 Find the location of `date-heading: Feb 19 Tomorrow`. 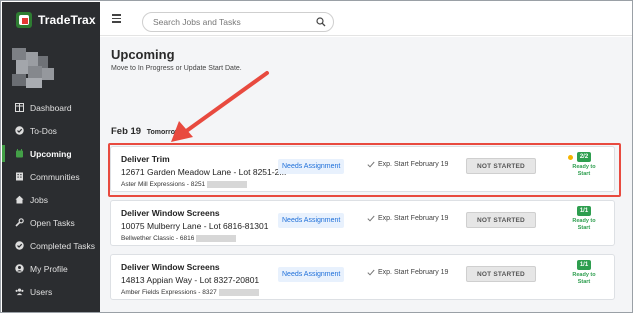

date-heading: Feb 19 Tomorrow is located at coordinates (145, 131).